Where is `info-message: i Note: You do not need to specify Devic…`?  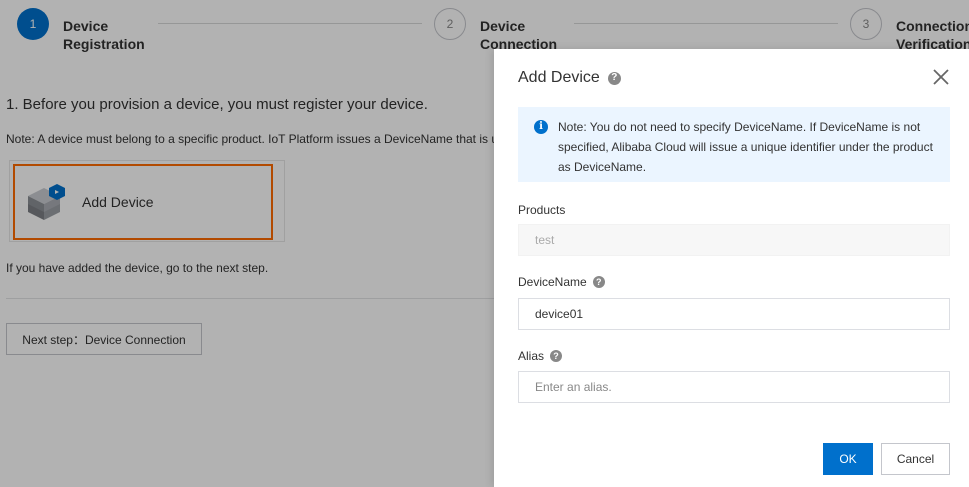
info-message: i Note: You do not need to specify Devic… is located at coordinates (734, 144).